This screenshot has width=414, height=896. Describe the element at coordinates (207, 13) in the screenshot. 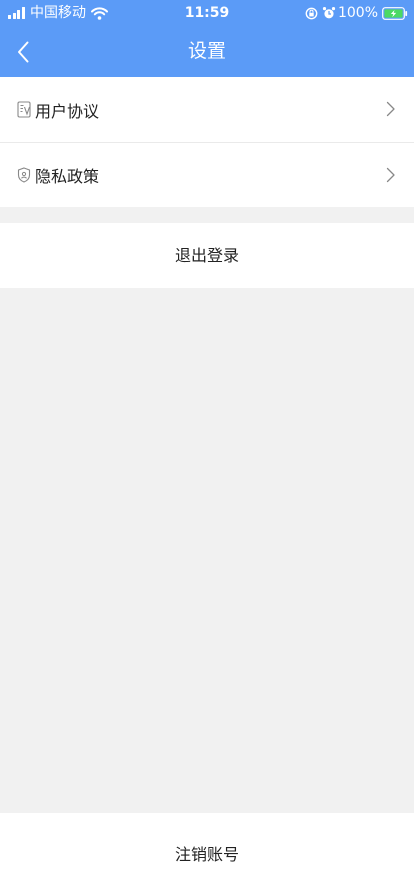

I see `status-bar: 中国移动 11:59 100%` at that location.